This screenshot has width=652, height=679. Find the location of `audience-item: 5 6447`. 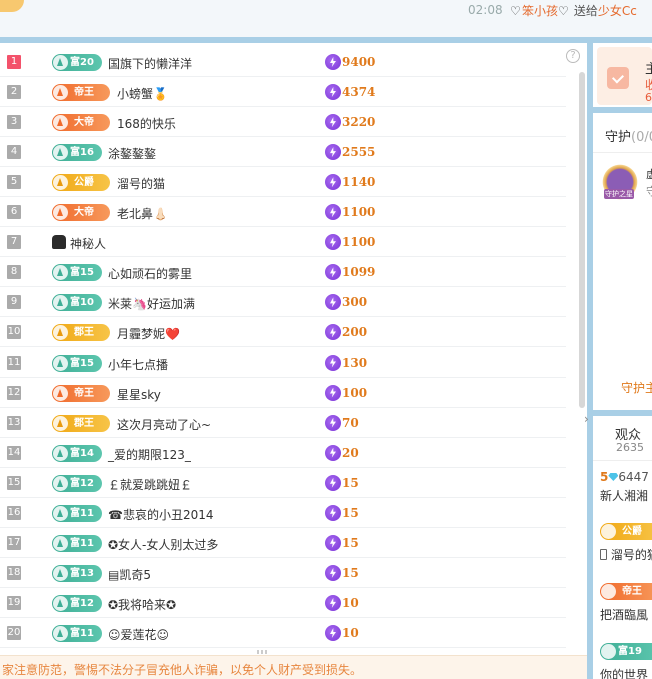

audience-item: 5 6447 is located at coordinates (624, 477).